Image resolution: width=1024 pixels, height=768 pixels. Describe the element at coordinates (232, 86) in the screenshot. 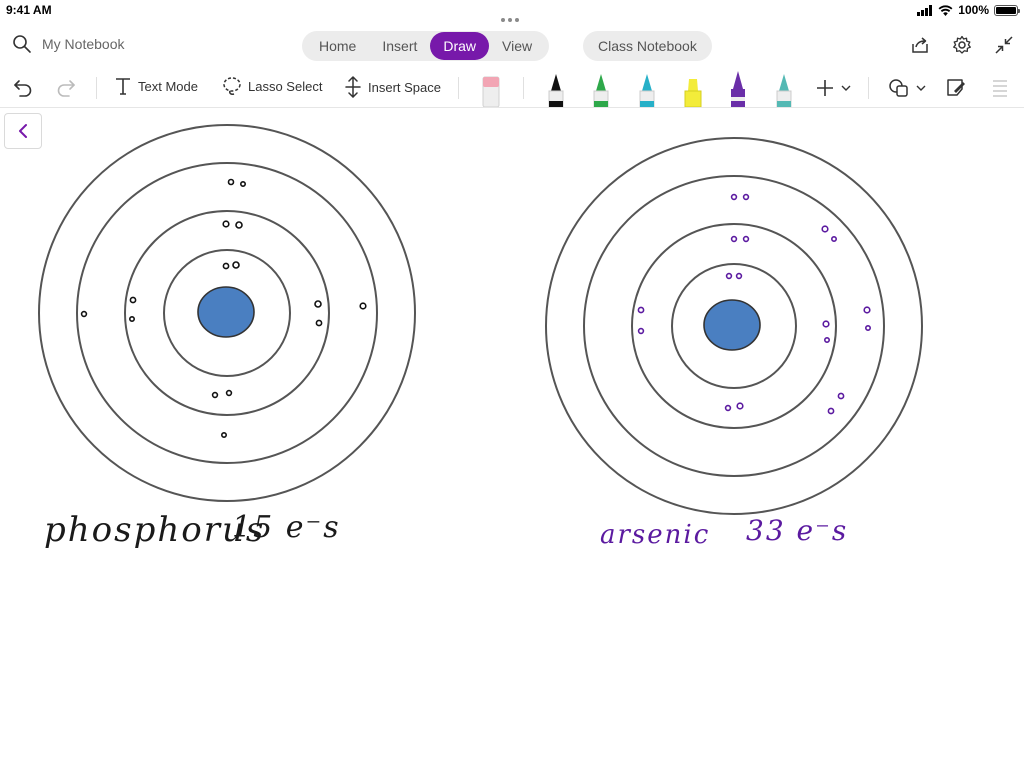

I see `lasso-icon` at that location.